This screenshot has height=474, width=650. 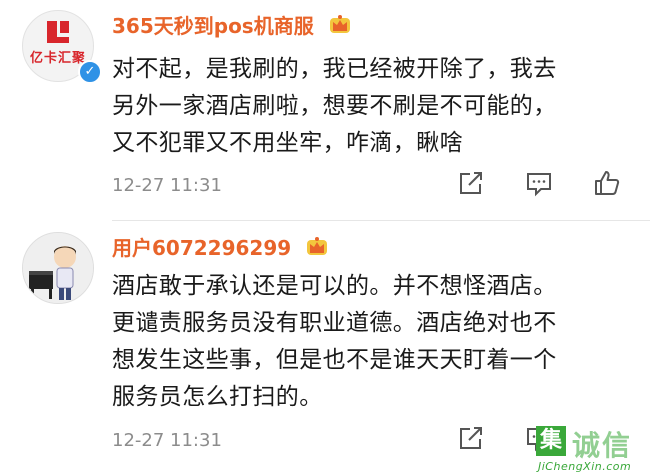 What do you see at coordinates (334, 286) in the screenshot?
I see `comment-line: 酒店敢于承认还是可以的。并不想怪酒店。` at bounding box center [334, 286].